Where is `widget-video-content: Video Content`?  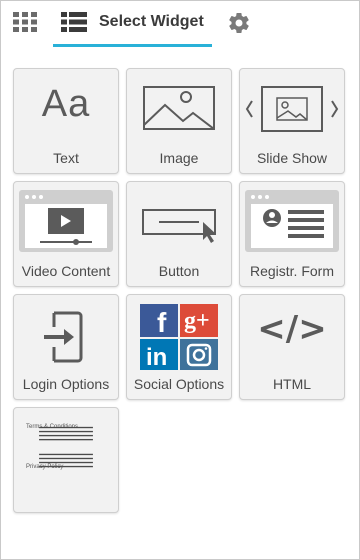 widget-video-content: Video Content is located at coordinates (66, 234).